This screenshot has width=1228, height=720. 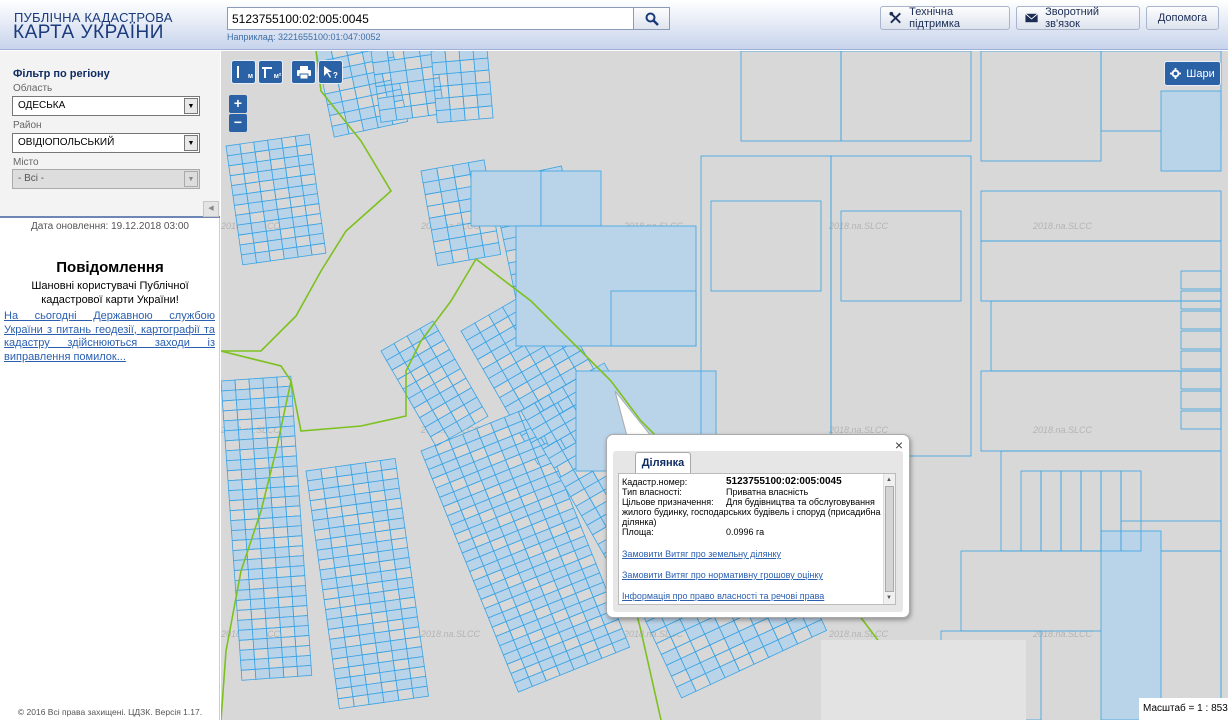 I want to click on search-button, so click(x=652, y=18).